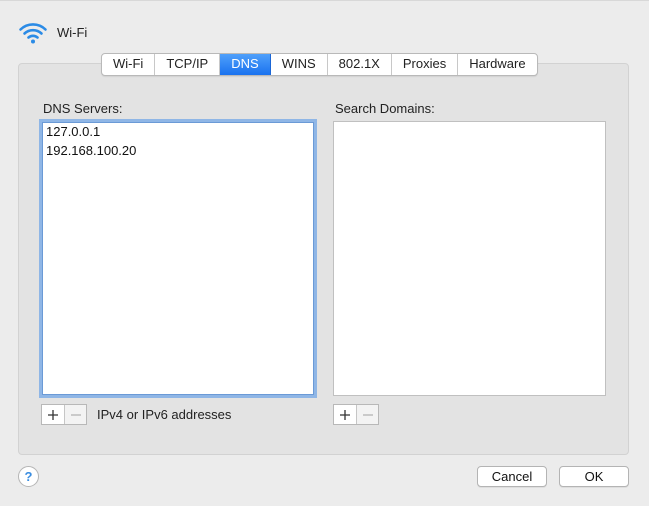 This screenshot has width=649, height=506. I want to click on dns-add-remove-control, so click(64, 414).